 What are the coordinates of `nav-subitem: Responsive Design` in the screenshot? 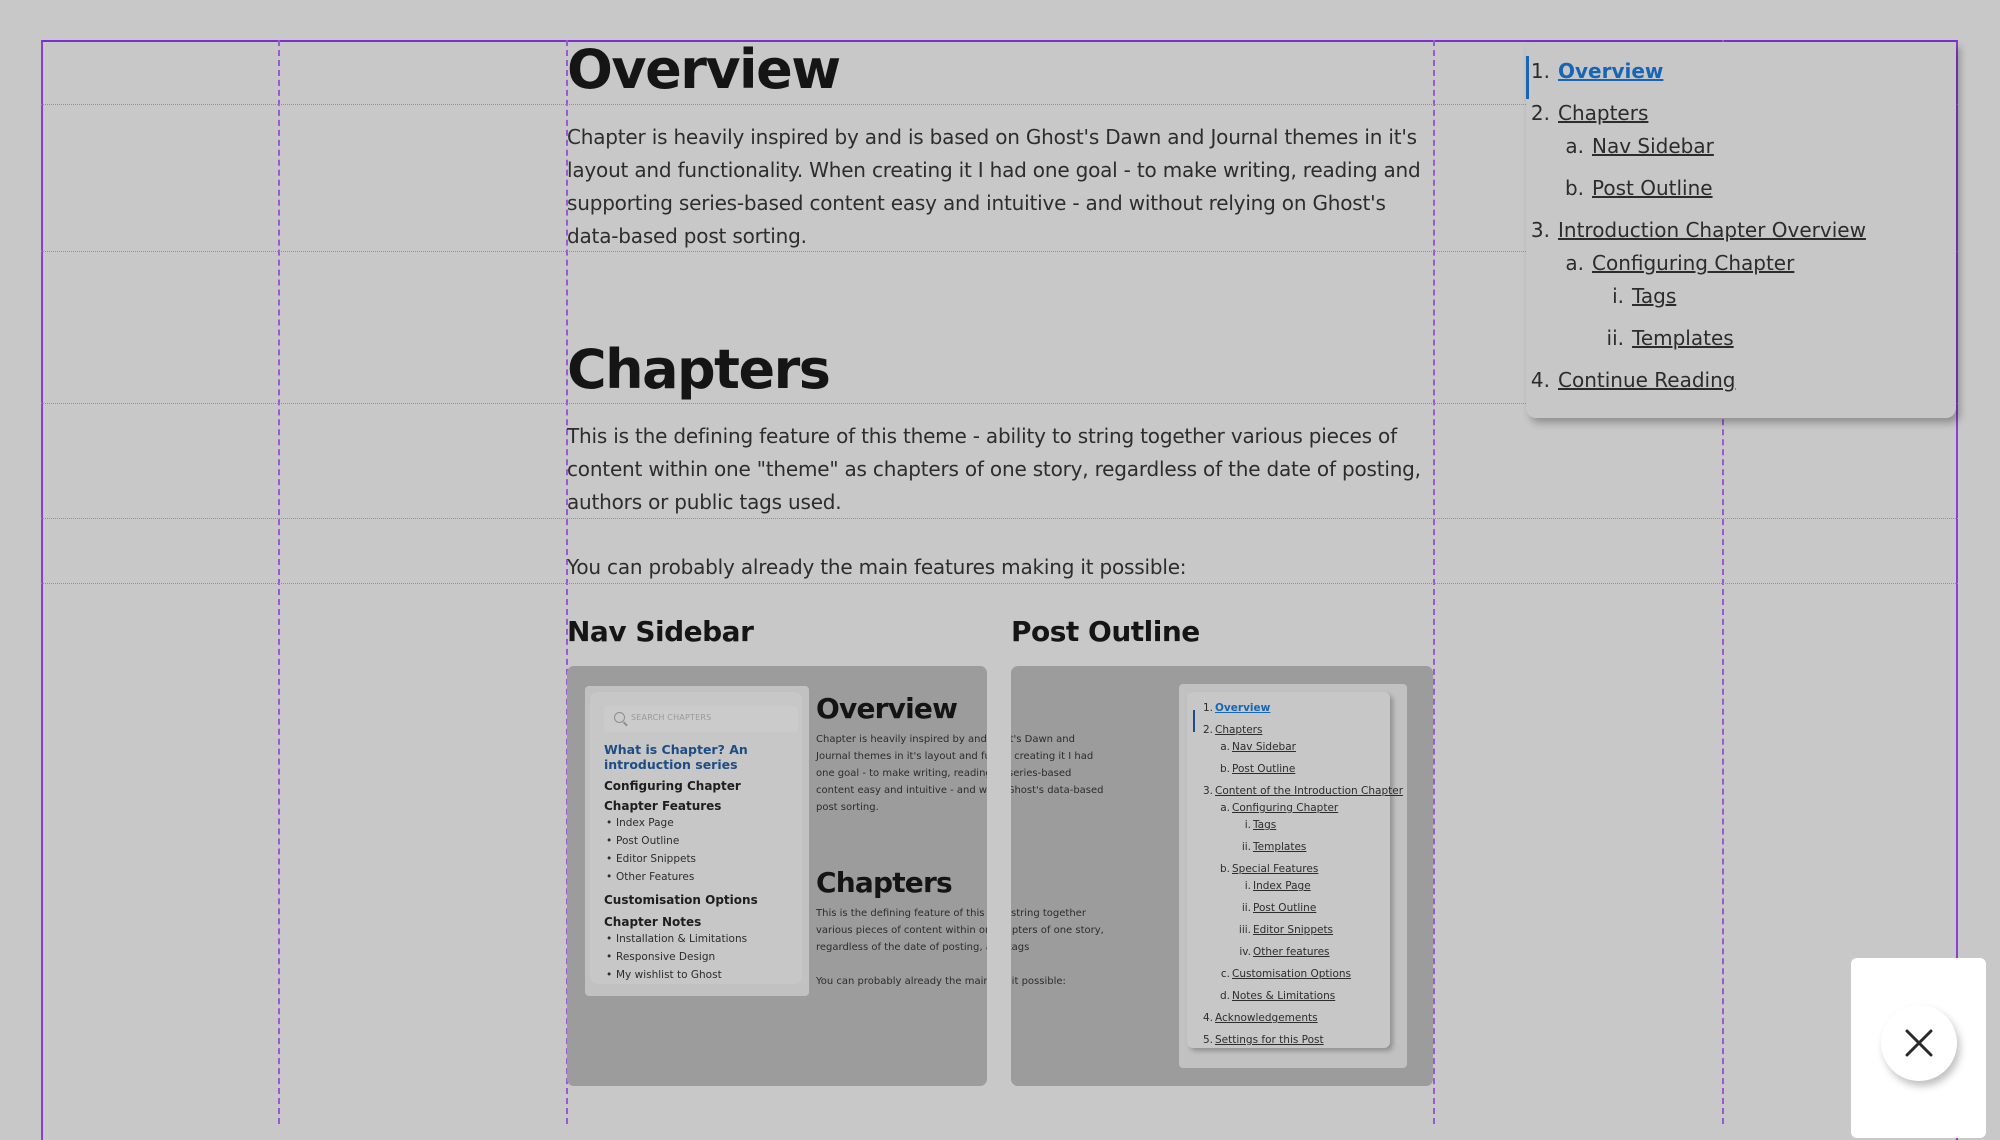 It's located at (704, 957).